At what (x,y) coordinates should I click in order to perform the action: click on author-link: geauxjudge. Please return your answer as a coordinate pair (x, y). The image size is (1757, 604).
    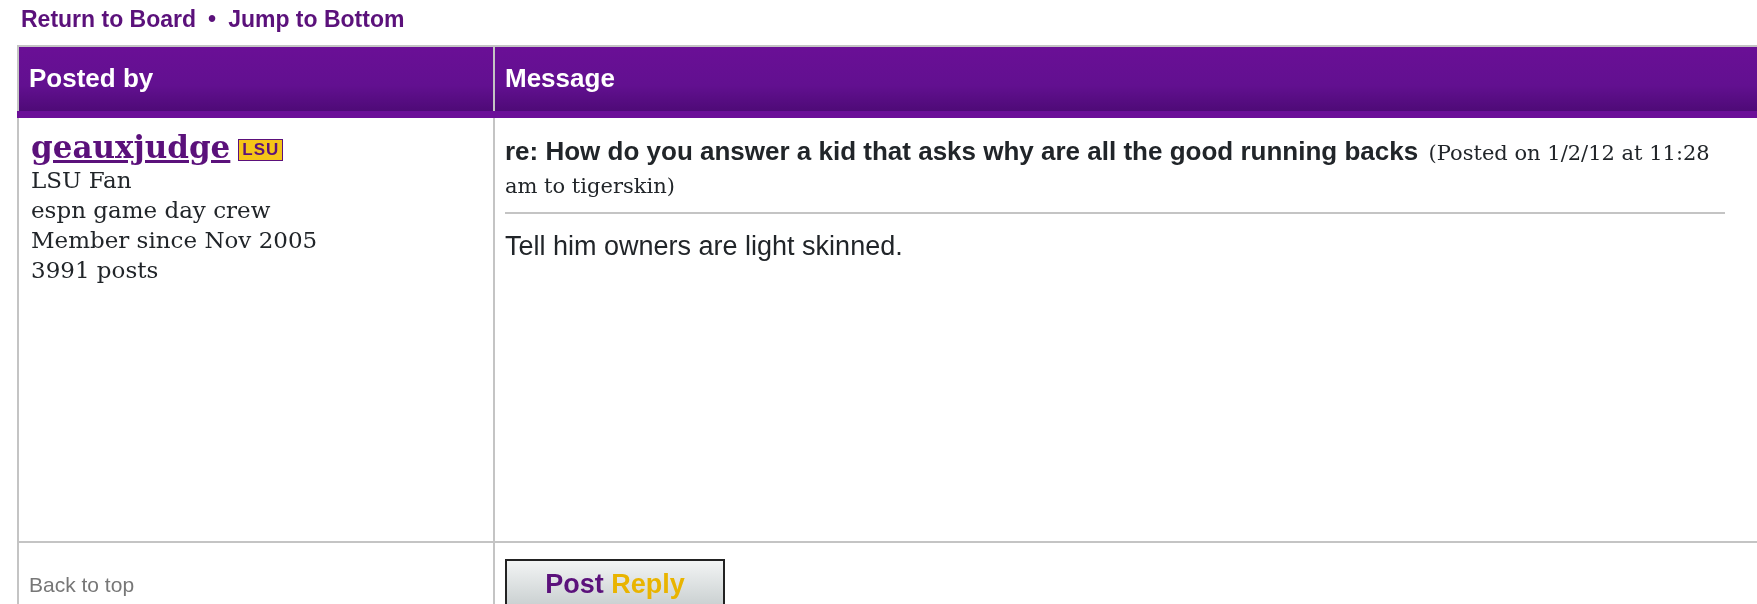
    Looking at the image, I should click on (131, 146).